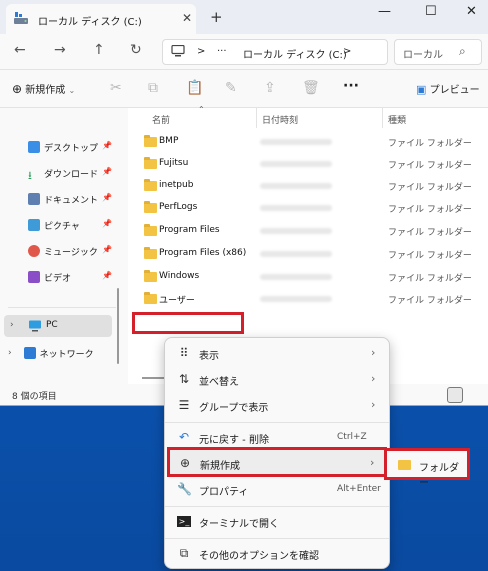 This screenshot has height=571, width=488. I want to click on list-item: Program Files ファイル フォルダー, so click(308, 232).